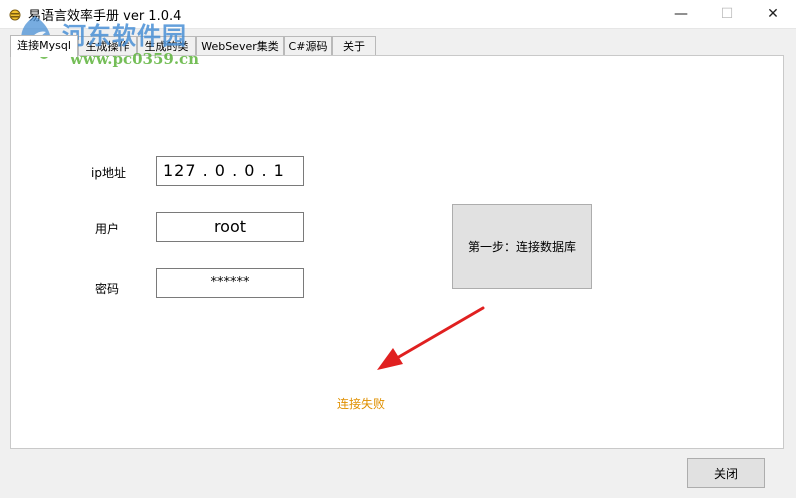 The width and height of the screenshot is (796, 498). Describe the element at coordinates (522, 246) in the screenshot. I see `connect-database-button: 第一步：连接数据库` at that location.